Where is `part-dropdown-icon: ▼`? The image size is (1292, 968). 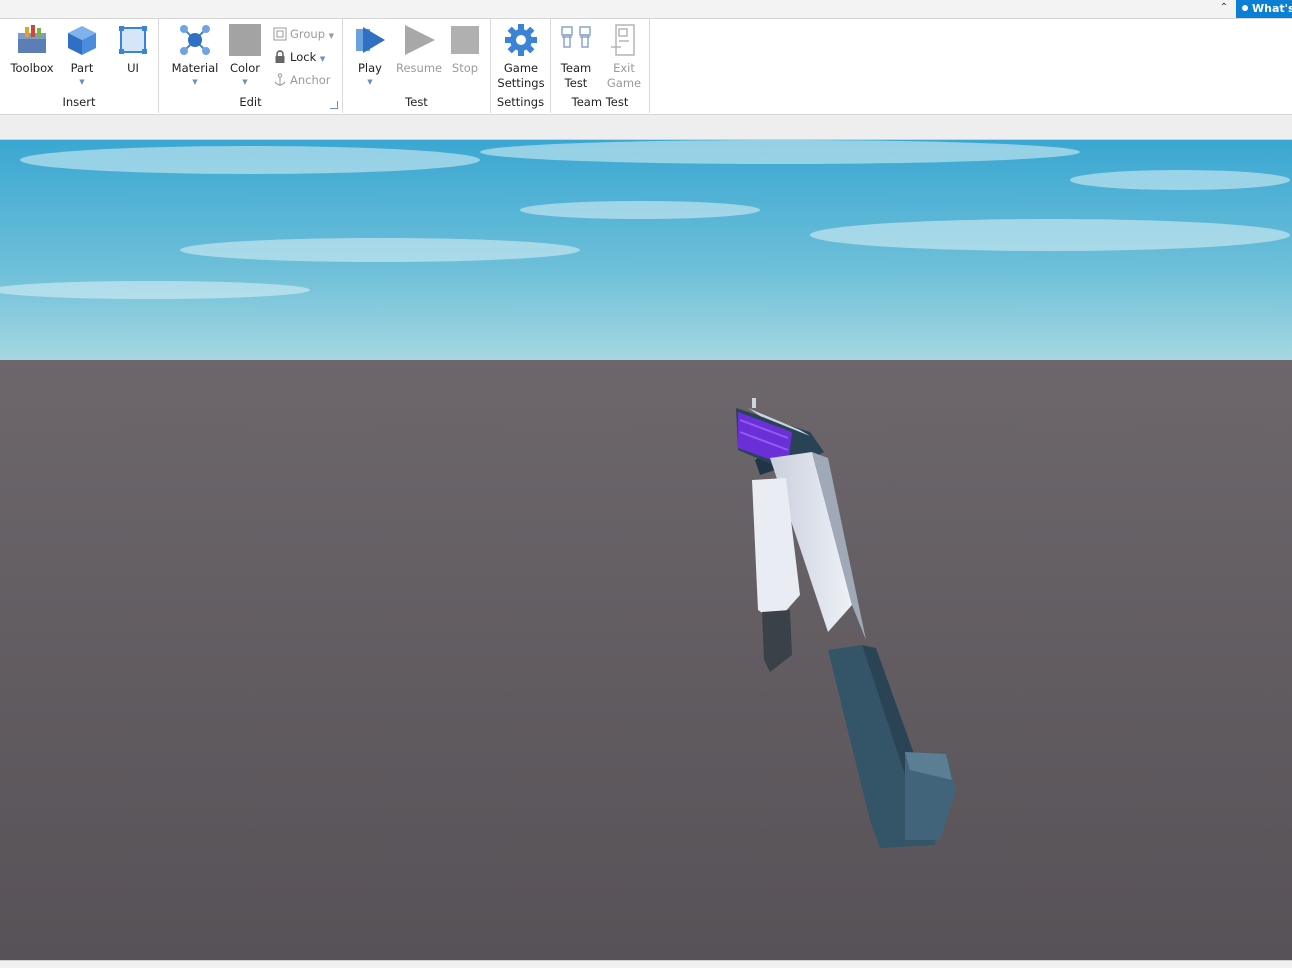
part-dropdown-icon: ▼ is located at coordinates (82, 82).